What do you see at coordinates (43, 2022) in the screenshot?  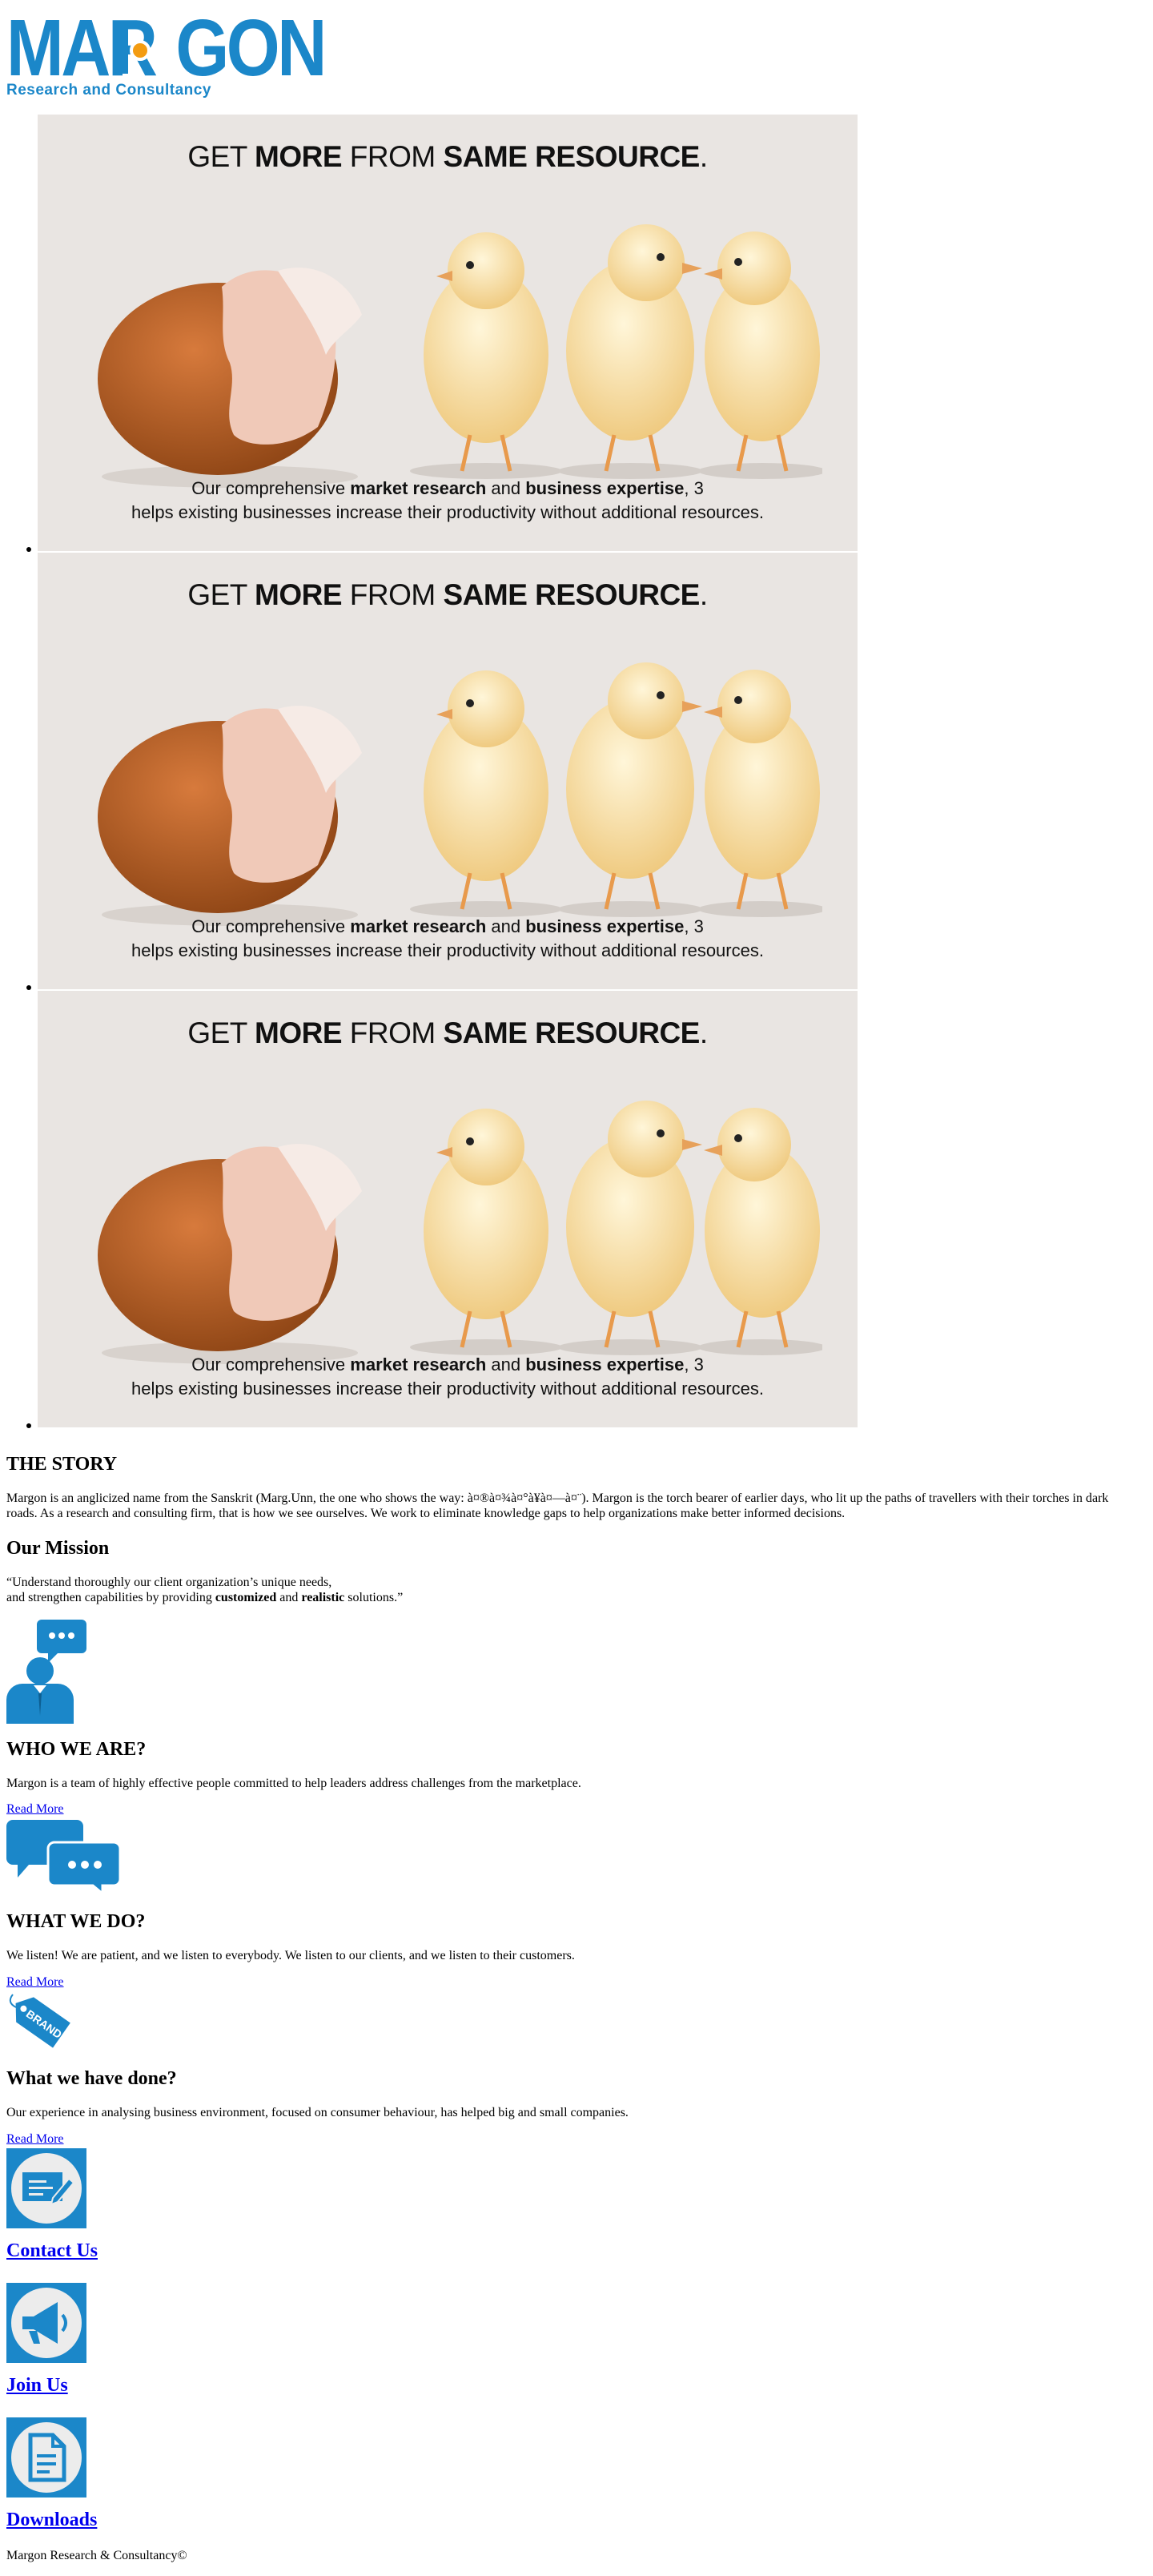 I see `brand-tag-icon: BRAND` at bounding box center [43, 2022].